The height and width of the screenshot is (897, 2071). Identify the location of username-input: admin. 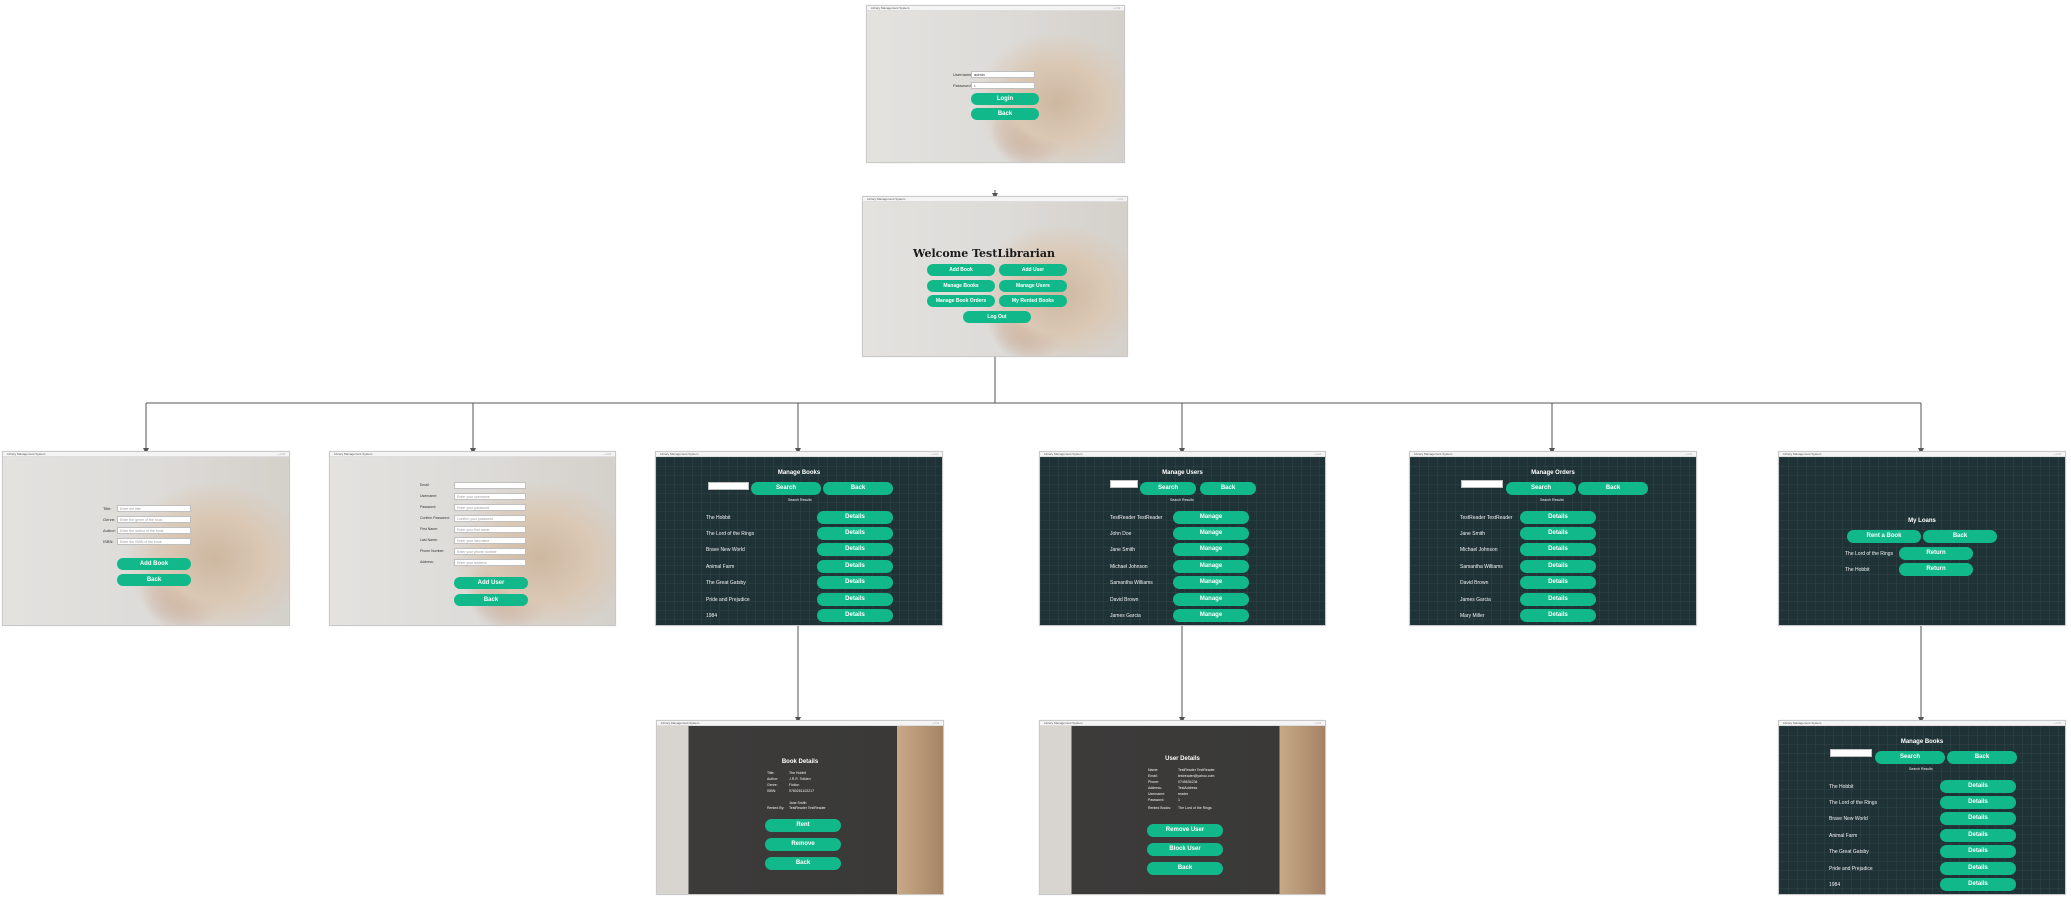
(1003, 74).